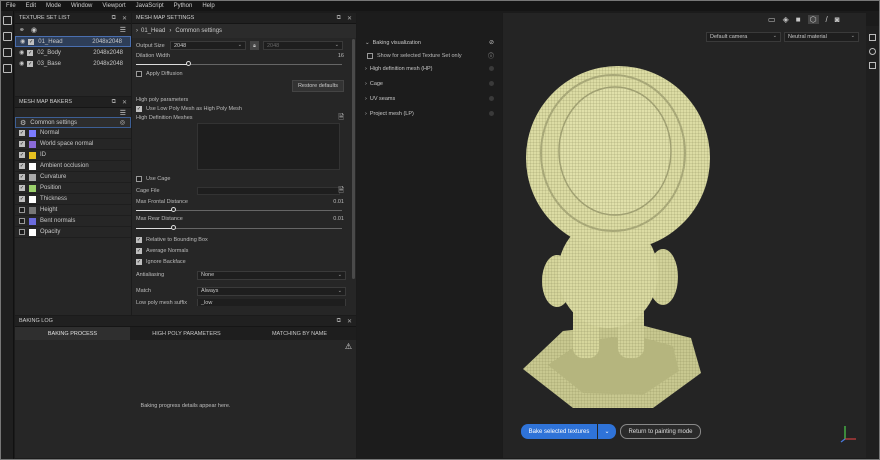 This screenshot has height=460, width=880. What do you see at coordinates (31, 6) in the screenshot?
I see `menu-item-edit: Edit` at bounding box center [31, 6].